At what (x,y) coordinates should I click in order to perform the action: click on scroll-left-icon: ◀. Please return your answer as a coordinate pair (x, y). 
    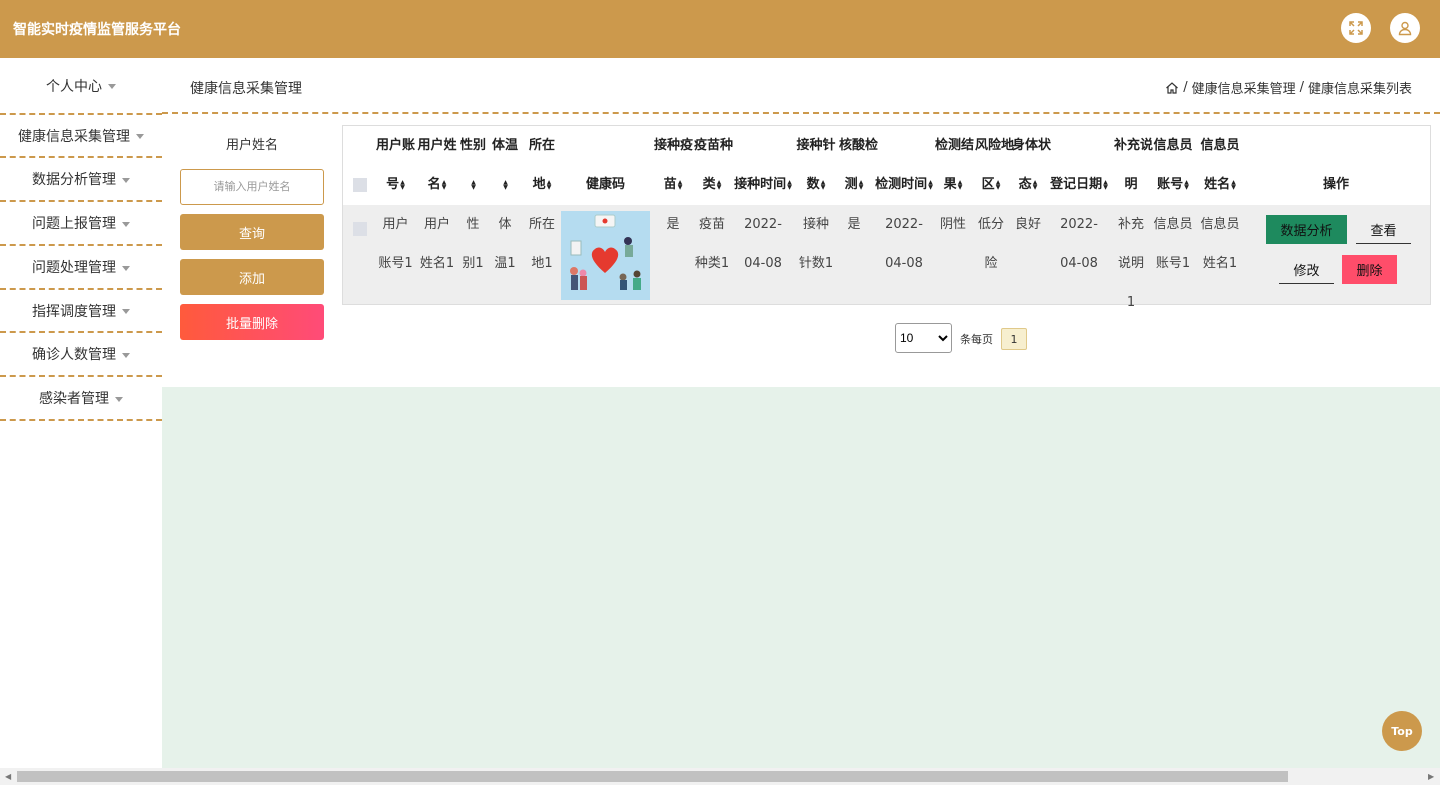
    Looking at the image, I should click on (8, 776).